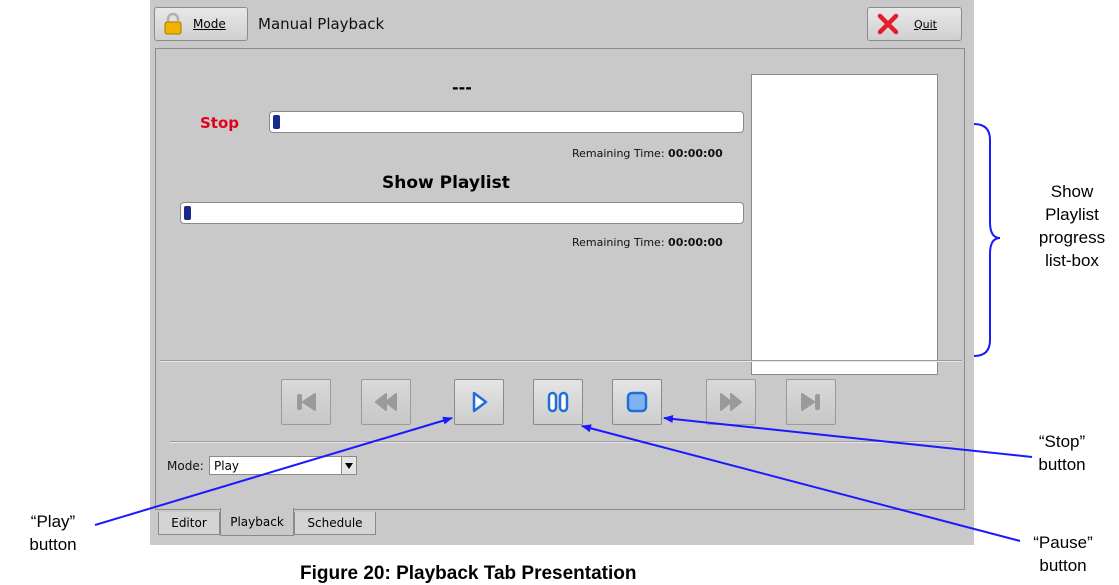 Image resolution: width=1119 pixels, height=585 pixels. I want to click on tab-label: Schedule, so click(335, 523).